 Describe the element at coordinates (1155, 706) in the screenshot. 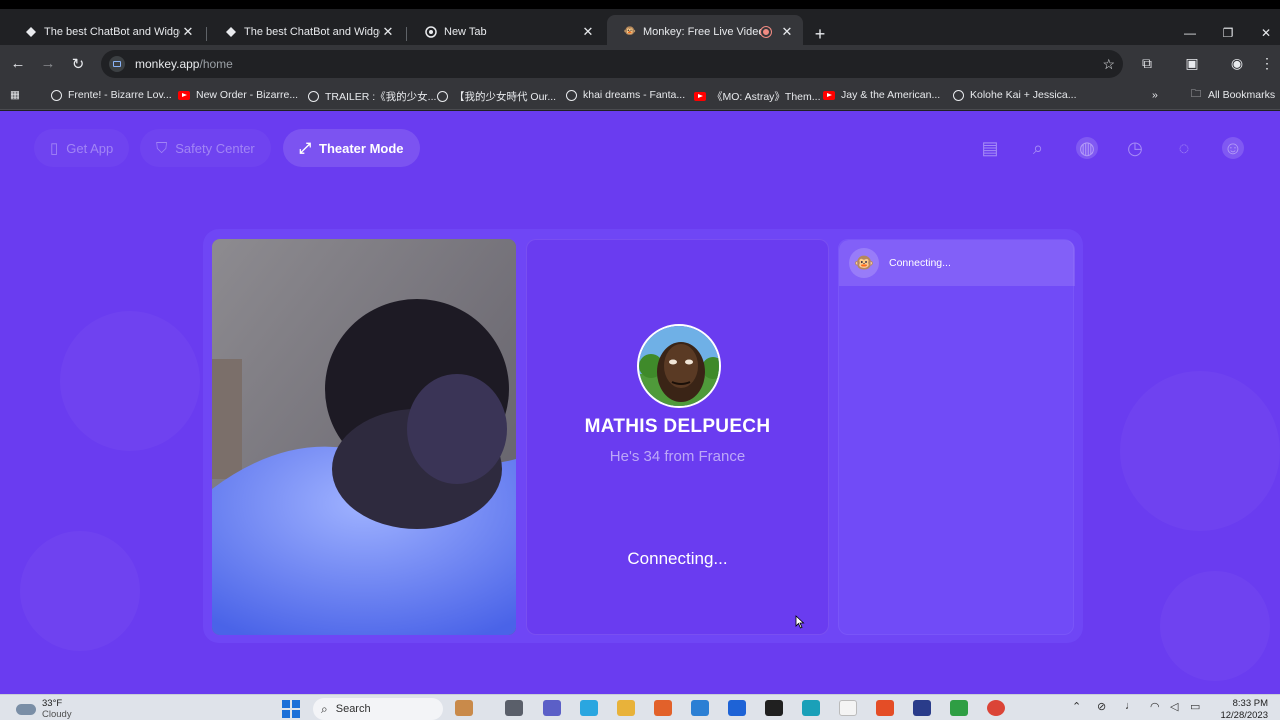

I see `wifi-icon: ◠` at that location.